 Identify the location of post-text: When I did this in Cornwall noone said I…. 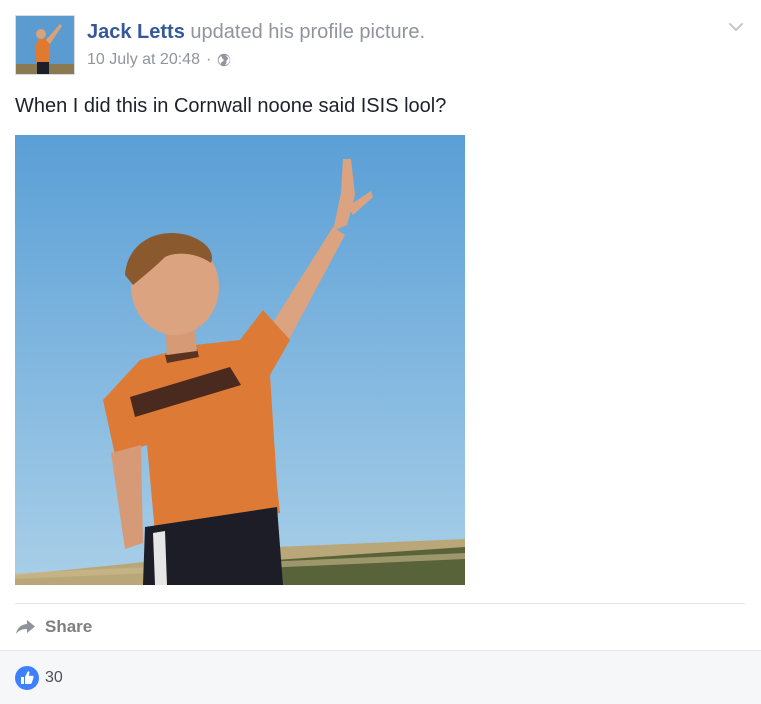
(231, 106).